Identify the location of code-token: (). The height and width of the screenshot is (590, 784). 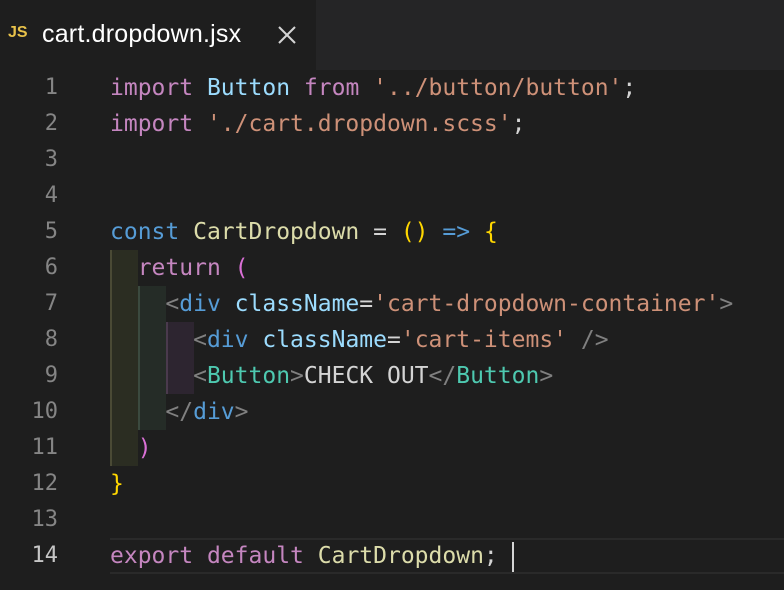
(414, 232).